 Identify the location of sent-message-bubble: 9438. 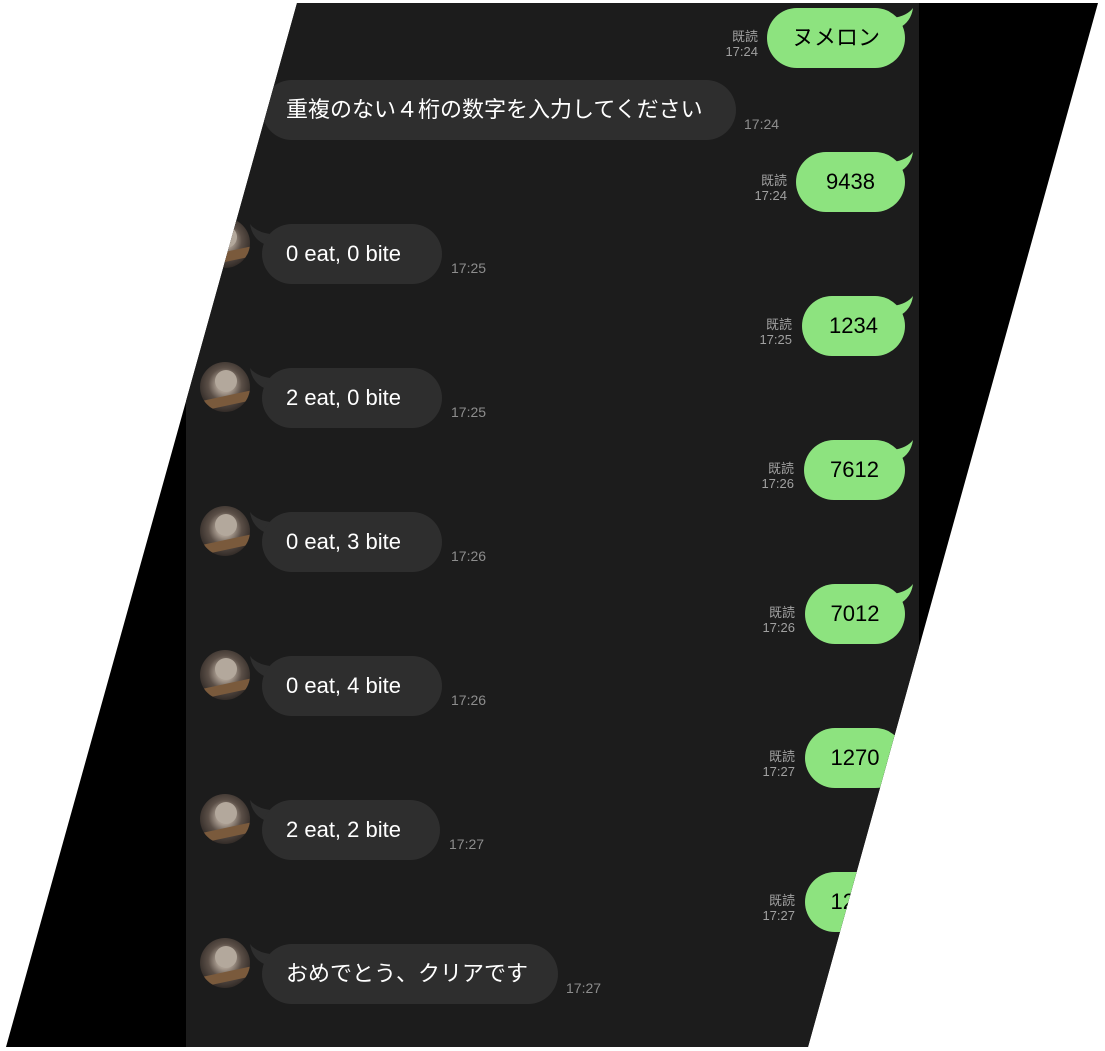
(850, 182).